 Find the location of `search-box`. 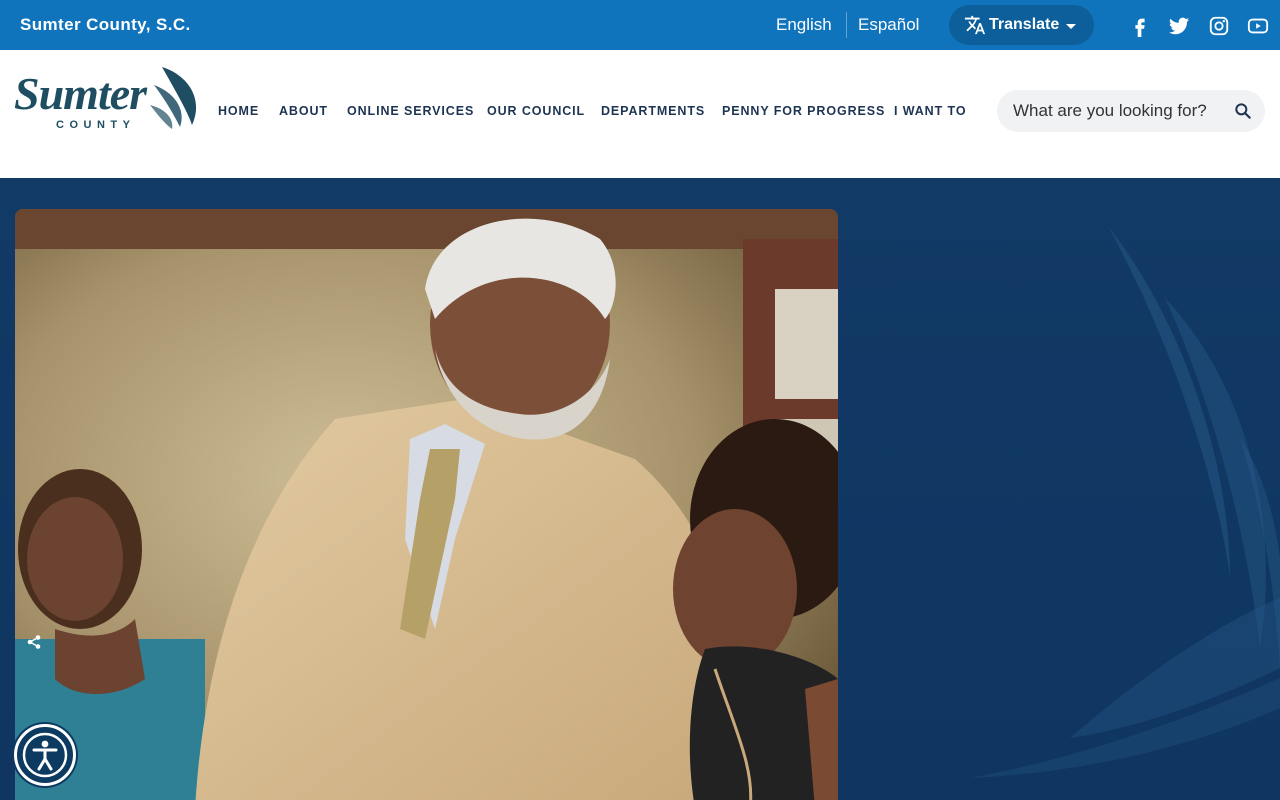

search-box is located at coordinates (1131, 111).